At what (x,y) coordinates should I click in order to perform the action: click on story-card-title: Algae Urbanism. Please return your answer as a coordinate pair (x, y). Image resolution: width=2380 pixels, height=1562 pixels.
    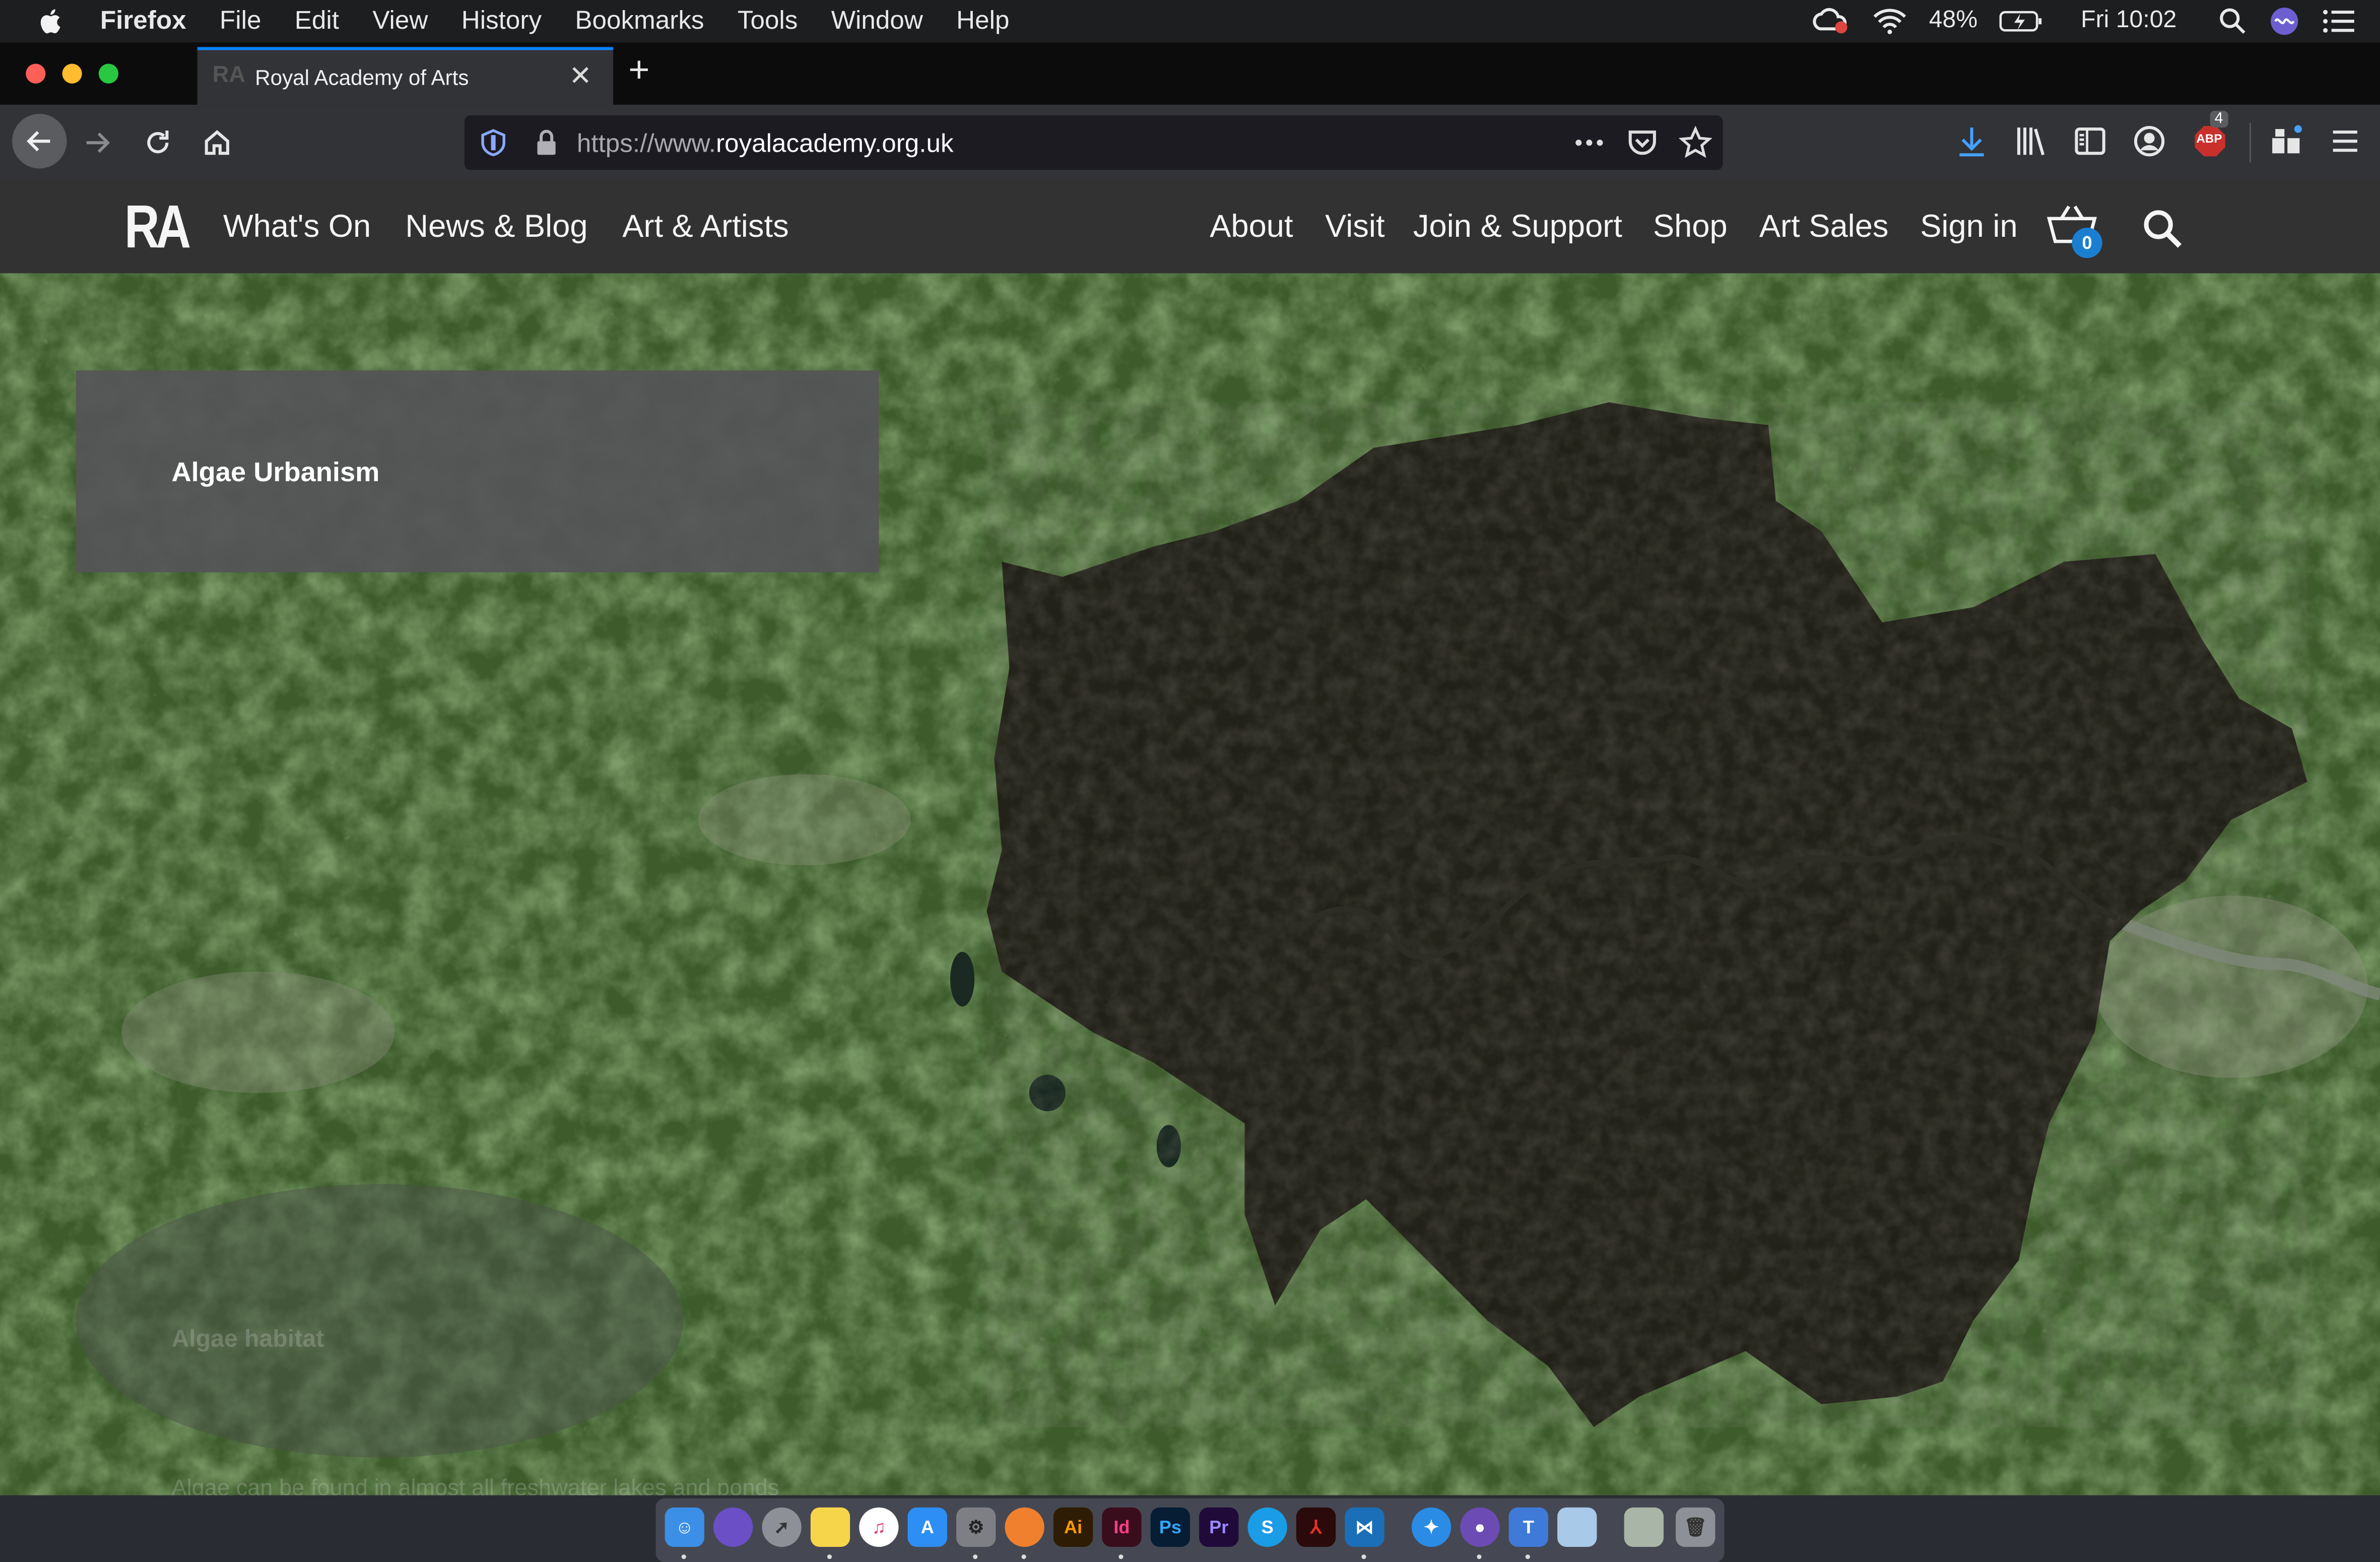
    Looking at the image, I should click on (275, 473).